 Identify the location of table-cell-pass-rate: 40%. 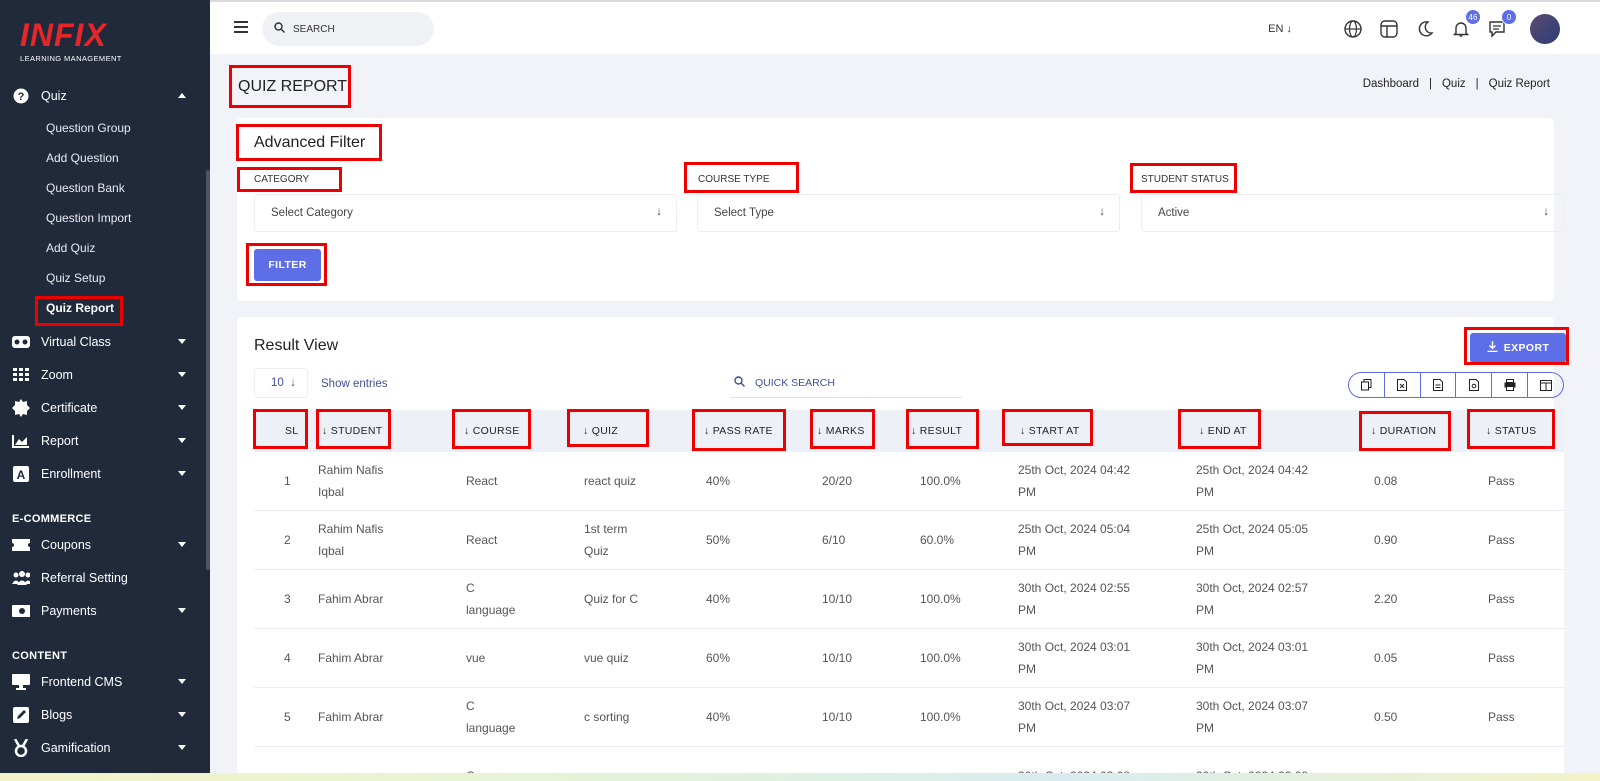
(718, 599).